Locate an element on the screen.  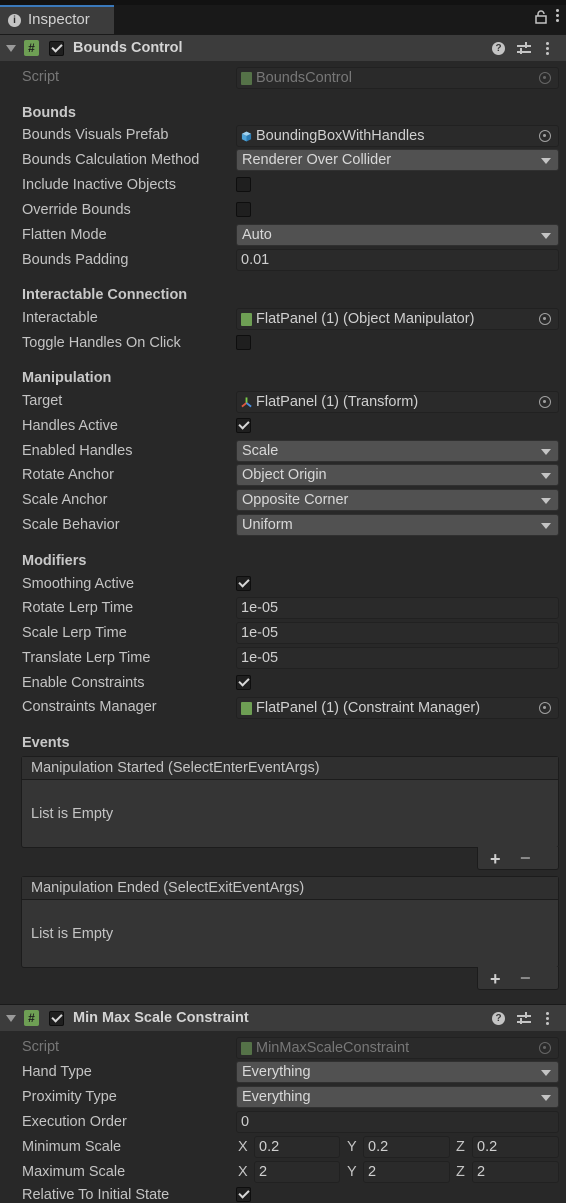
min-max-scale-header: # Min Max Scale Constraint ? is located at coordinates (283, 1017).